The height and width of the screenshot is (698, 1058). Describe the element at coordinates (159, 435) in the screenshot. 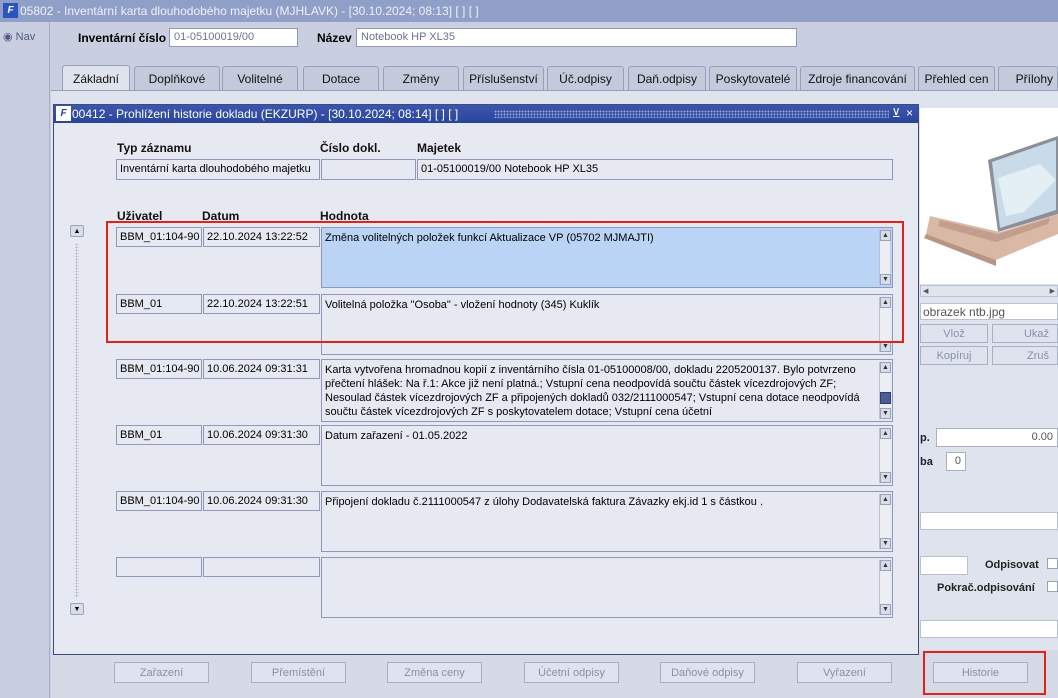

I see `row-4-user: BBM_01` at that location.